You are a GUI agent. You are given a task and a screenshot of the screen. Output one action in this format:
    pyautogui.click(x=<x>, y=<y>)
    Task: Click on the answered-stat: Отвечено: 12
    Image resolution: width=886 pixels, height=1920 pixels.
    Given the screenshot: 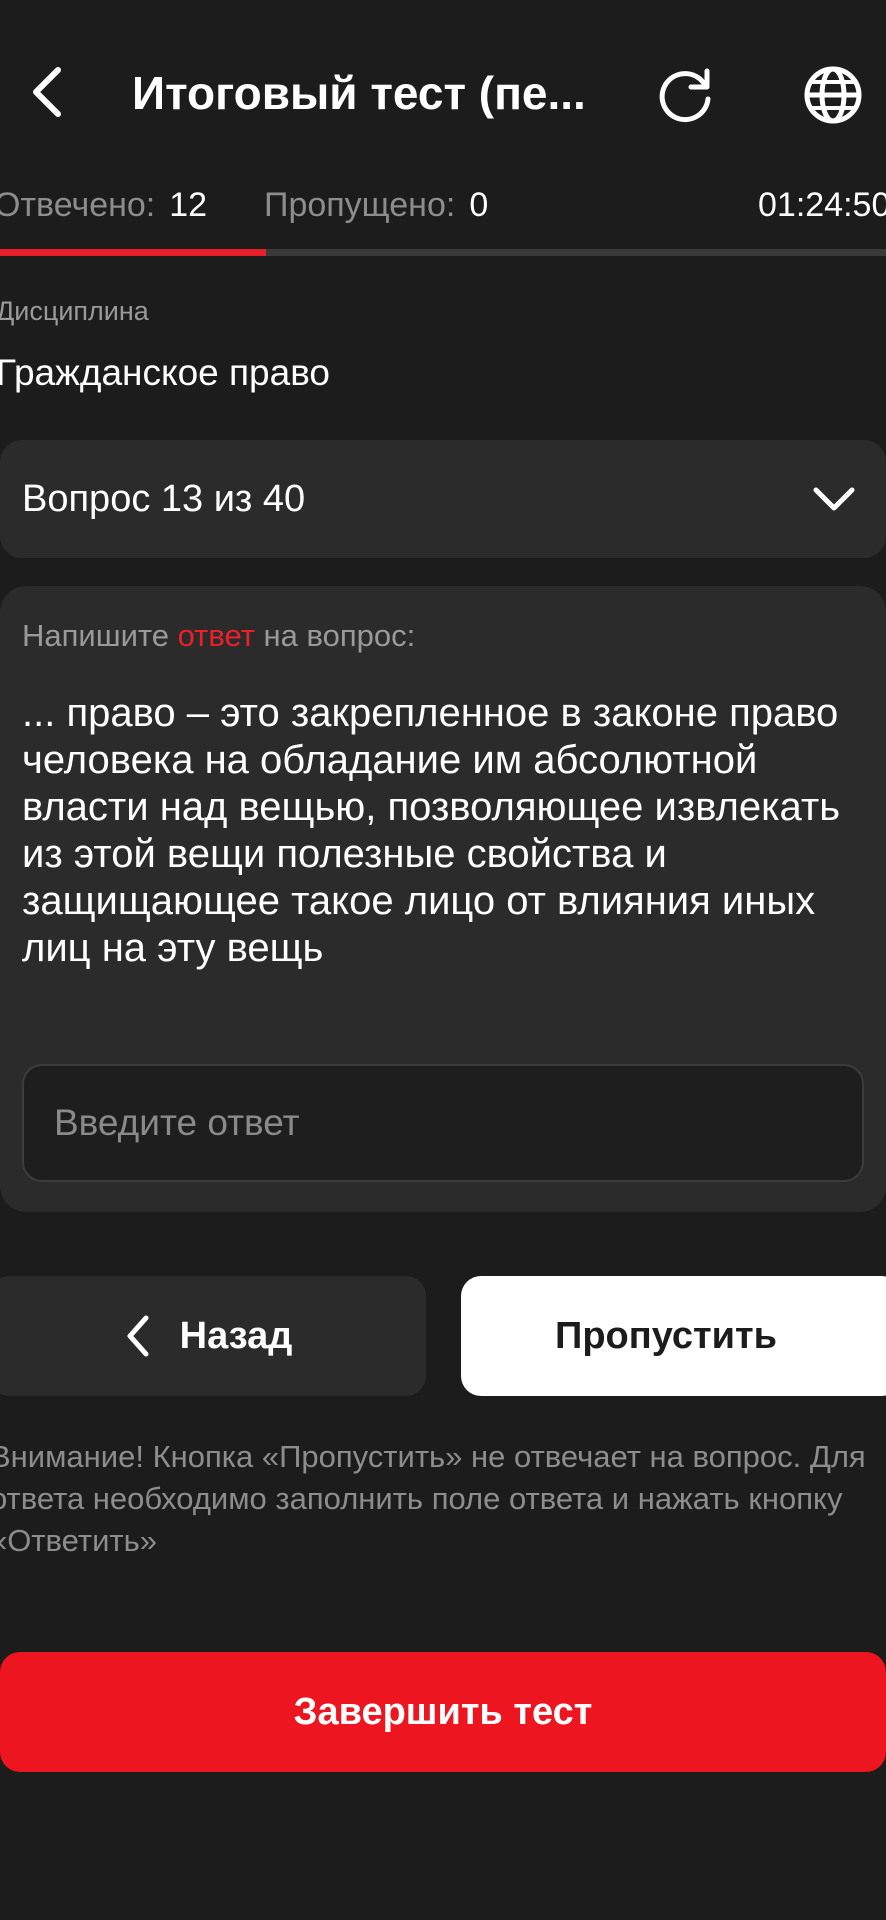 What is the action you would take?
    pyautogui.click(x=103, y=205)
    